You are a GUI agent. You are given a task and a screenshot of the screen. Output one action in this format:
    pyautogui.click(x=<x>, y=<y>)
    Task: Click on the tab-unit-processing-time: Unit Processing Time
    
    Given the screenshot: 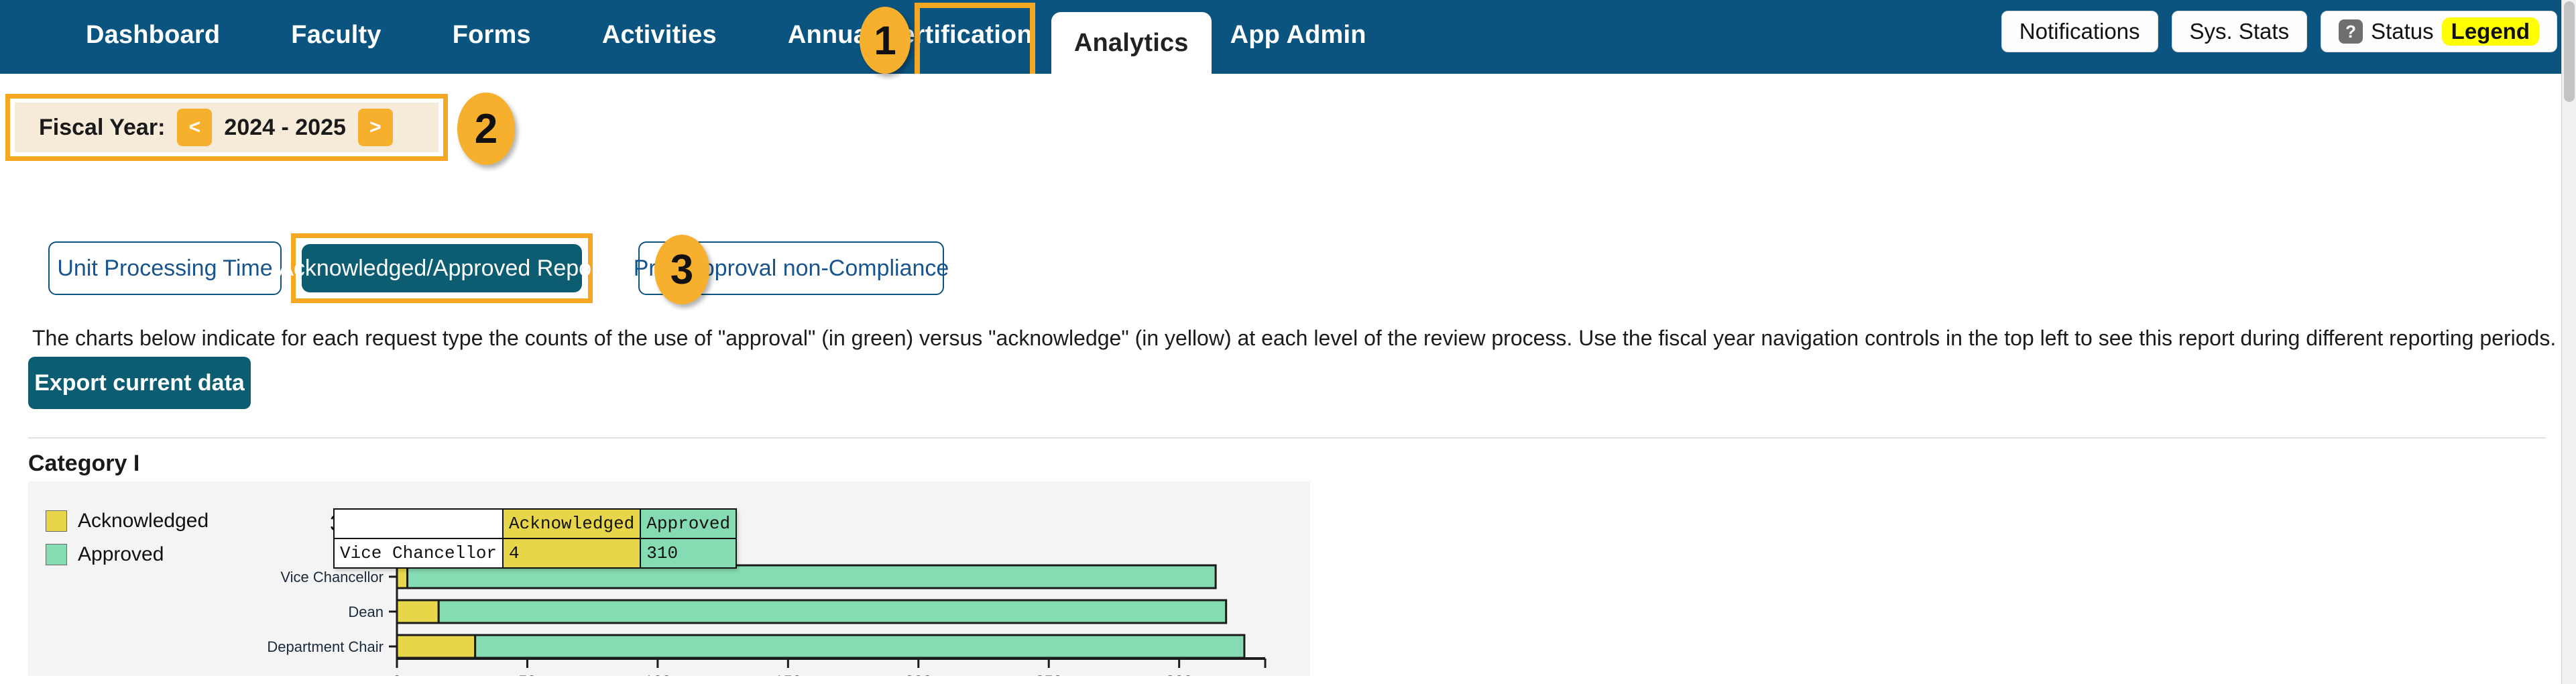 What is the action you would take?
    pyautogui.click(x=165, y=268)
    